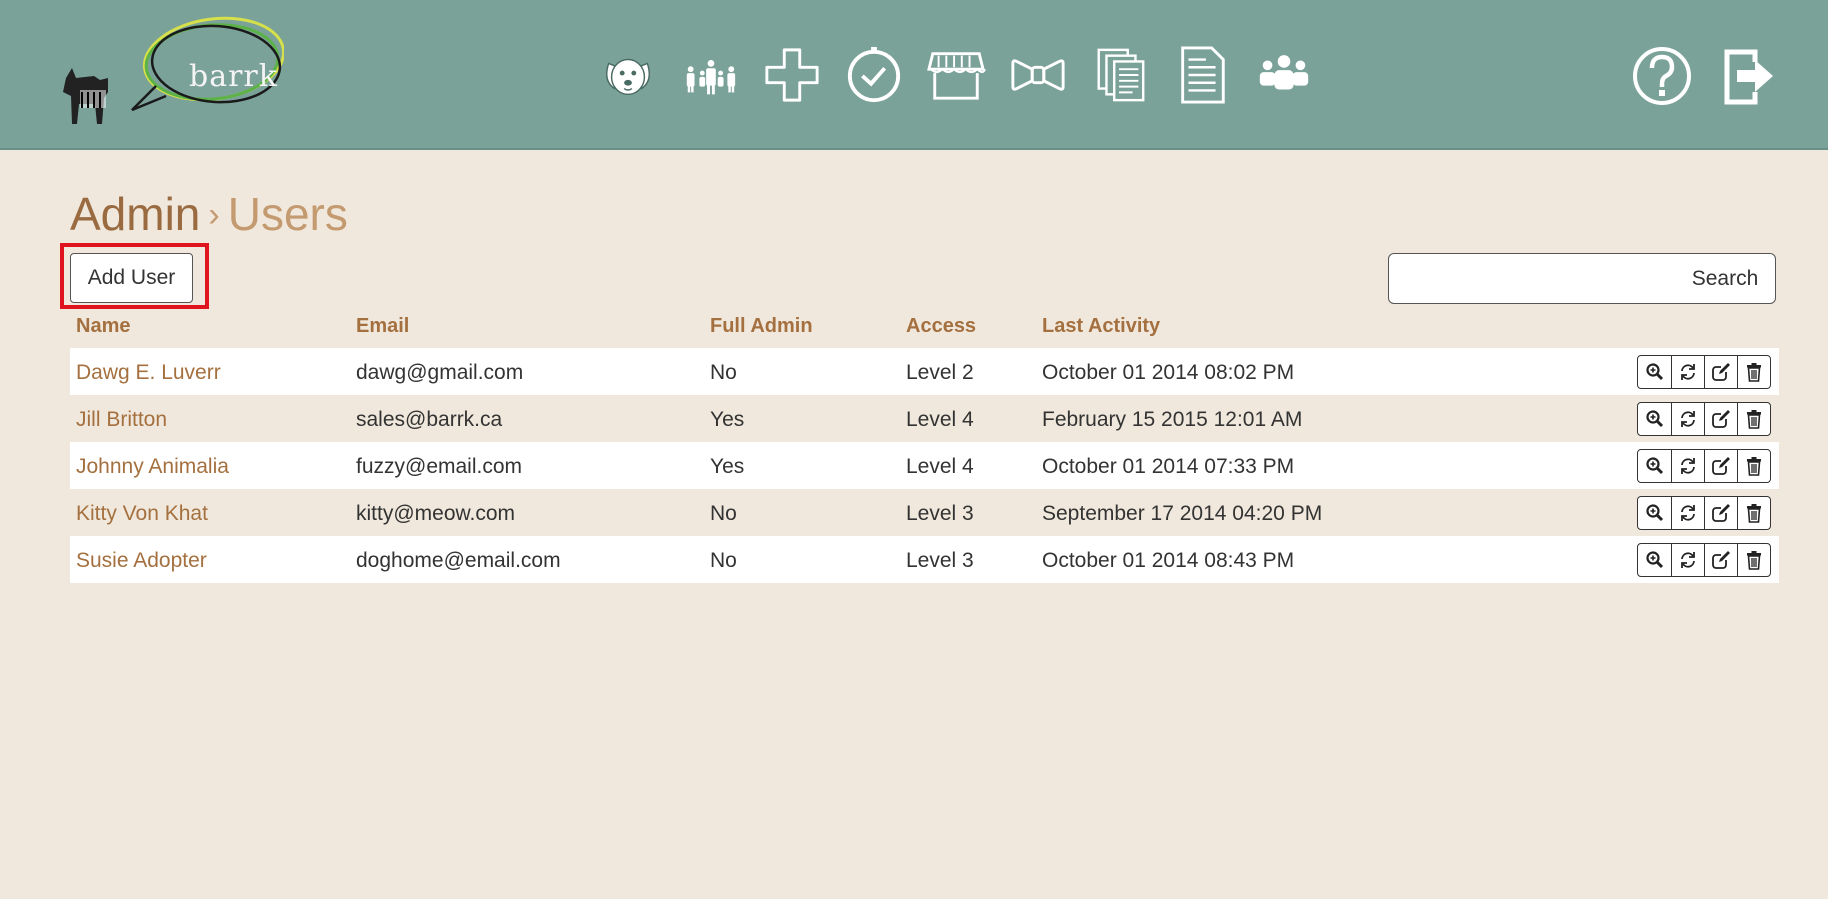 This screenshot has width=1828, height=899. What do you see at coordinates (710, 75) in the screenshot?
I see `families-icon` at bounding box center [710, 75].